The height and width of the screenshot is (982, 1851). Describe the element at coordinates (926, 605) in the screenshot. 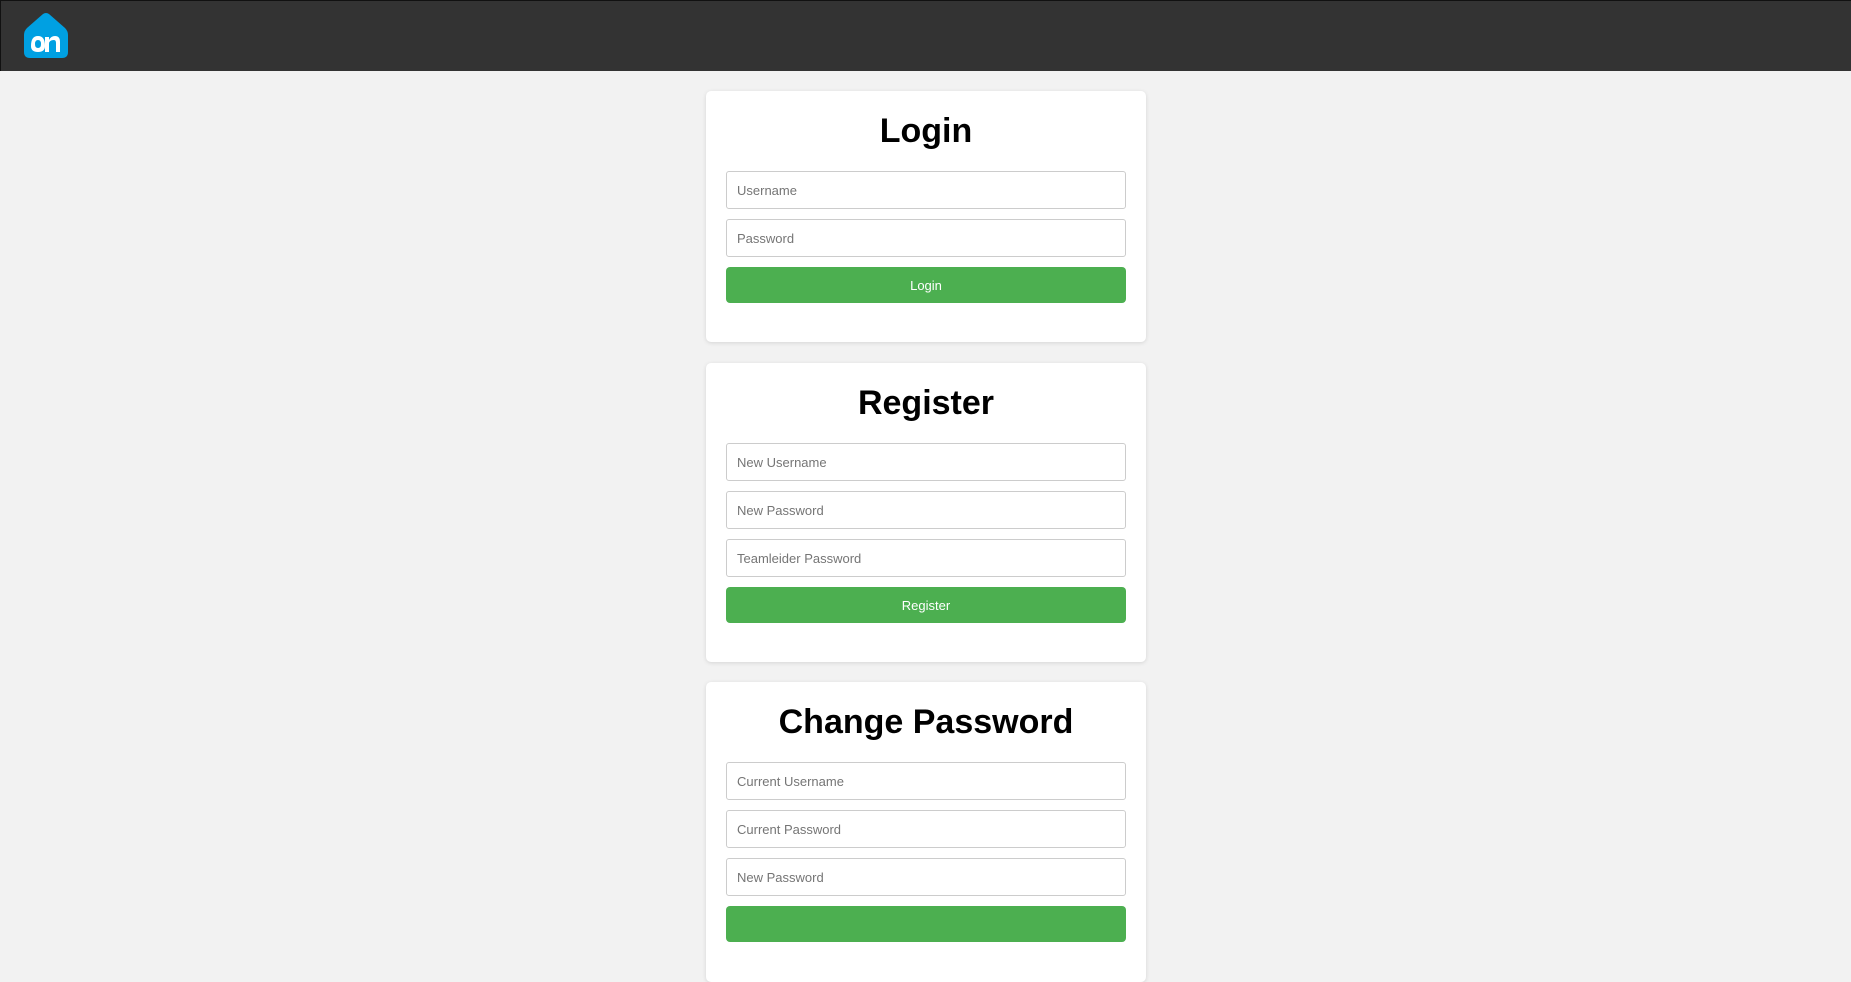

I see `register-button: Register` at that location.